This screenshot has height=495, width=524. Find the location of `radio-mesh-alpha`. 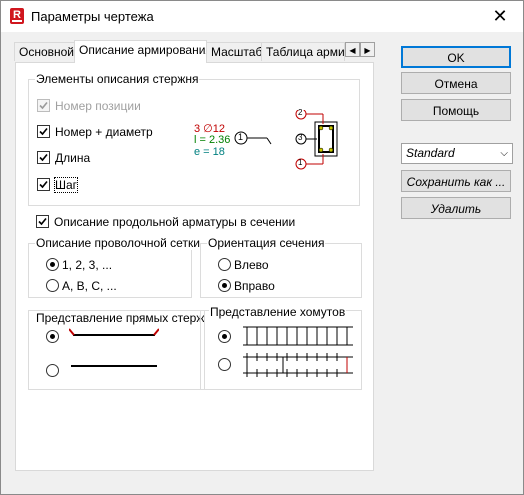

radio-mesh-alpha is located at coordinates (52, 285).